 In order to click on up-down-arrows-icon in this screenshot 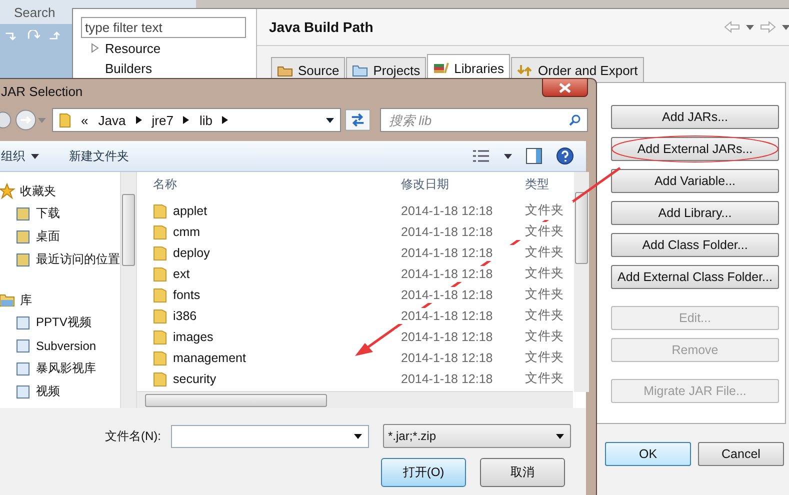, I will do `click(525, 70)`.